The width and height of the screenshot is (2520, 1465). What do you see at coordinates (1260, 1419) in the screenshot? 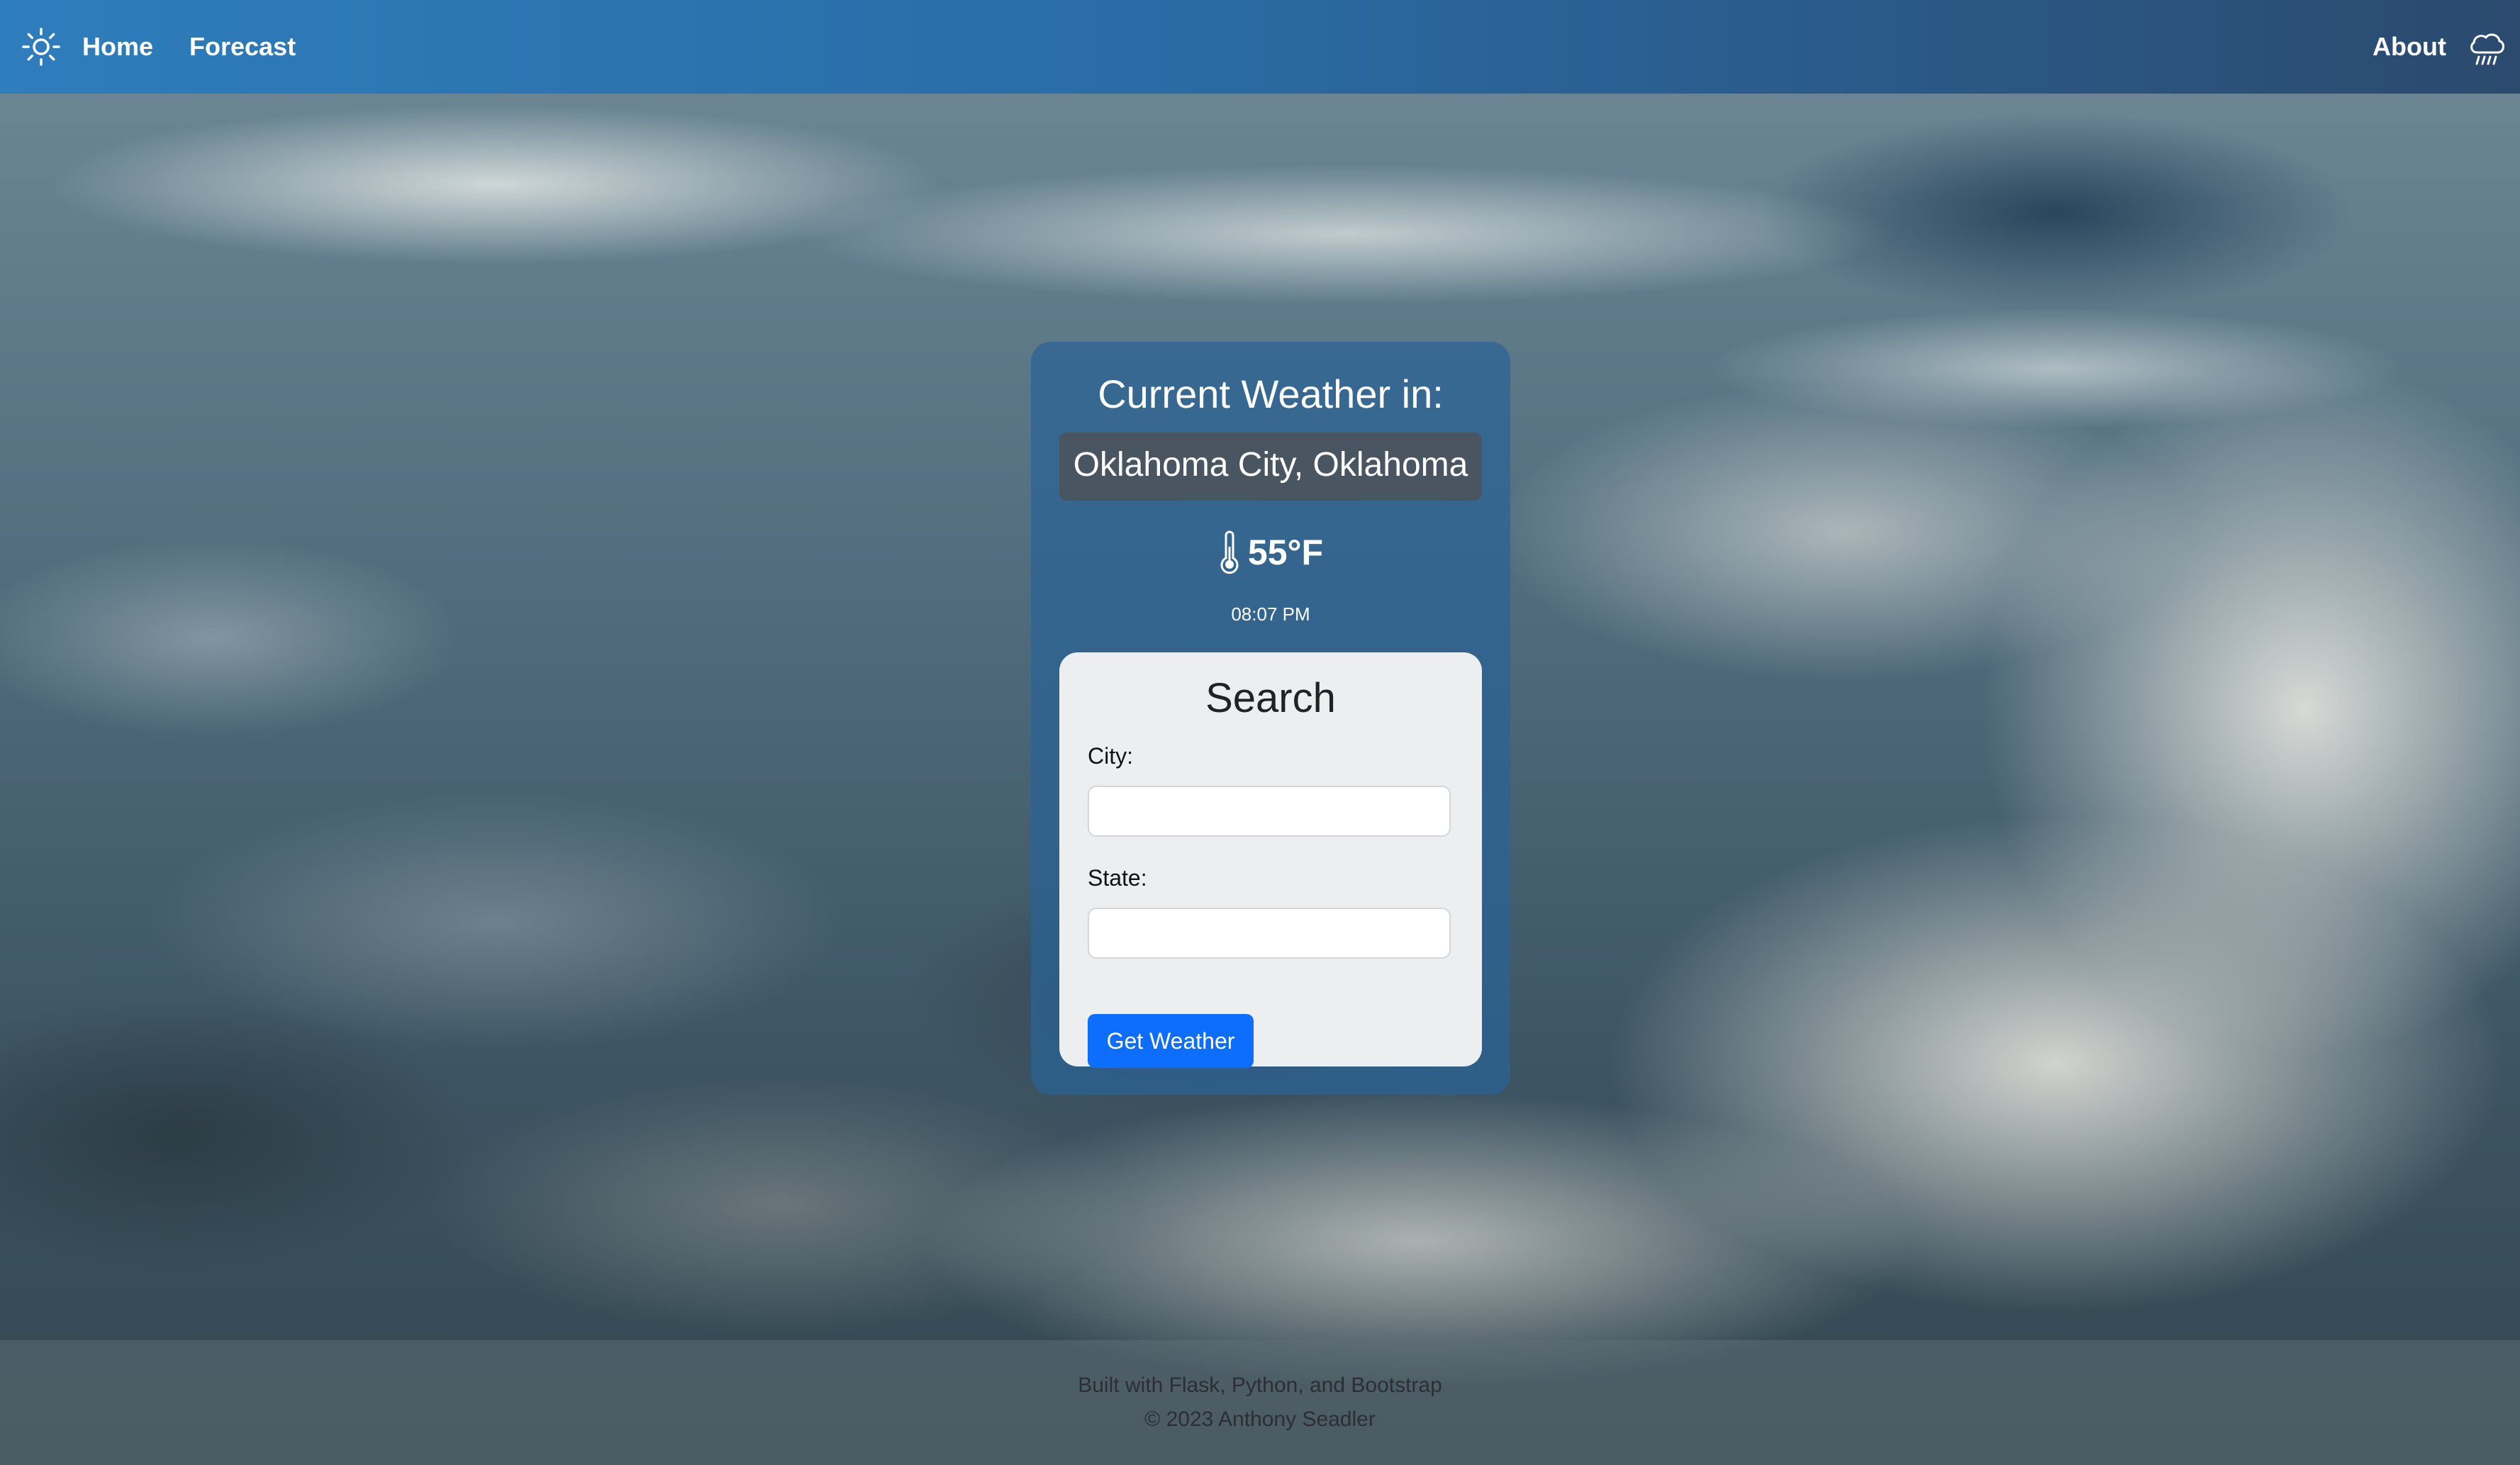
I see `footer-copyright: © 2023 Anthony Seadler` at bounding box center [1260, 1419].